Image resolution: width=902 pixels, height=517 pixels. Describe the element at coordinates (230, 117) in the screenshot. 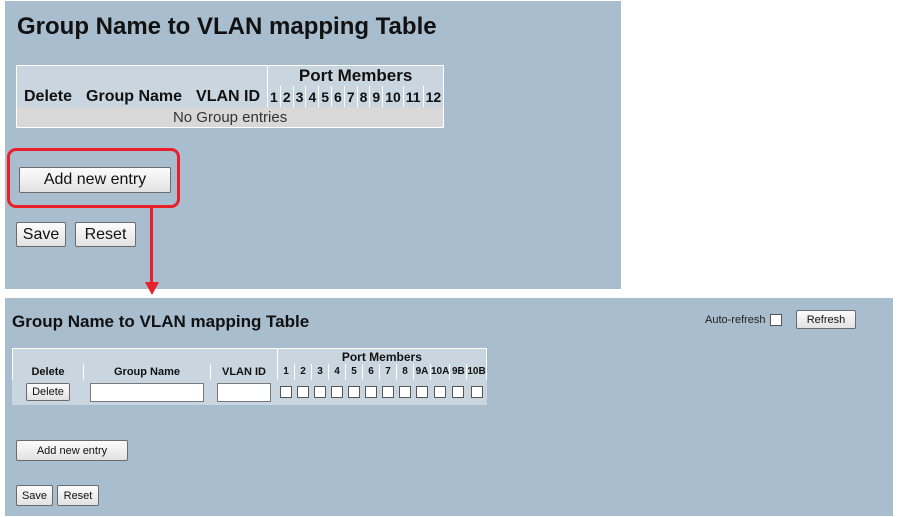

I see `empty-table-message: No Group entries` at that location.